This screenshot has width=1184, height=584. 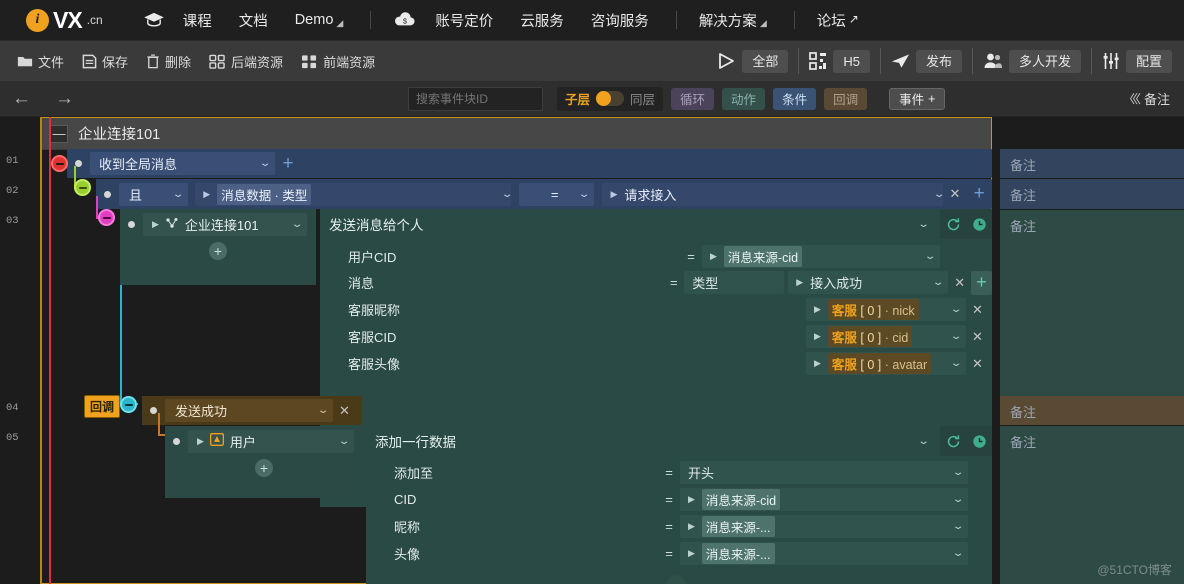 What do you see at coordinates (734, 282) in the screenshot?
I see `param-subfield-key: 类型` at bounding box center [734, 282].